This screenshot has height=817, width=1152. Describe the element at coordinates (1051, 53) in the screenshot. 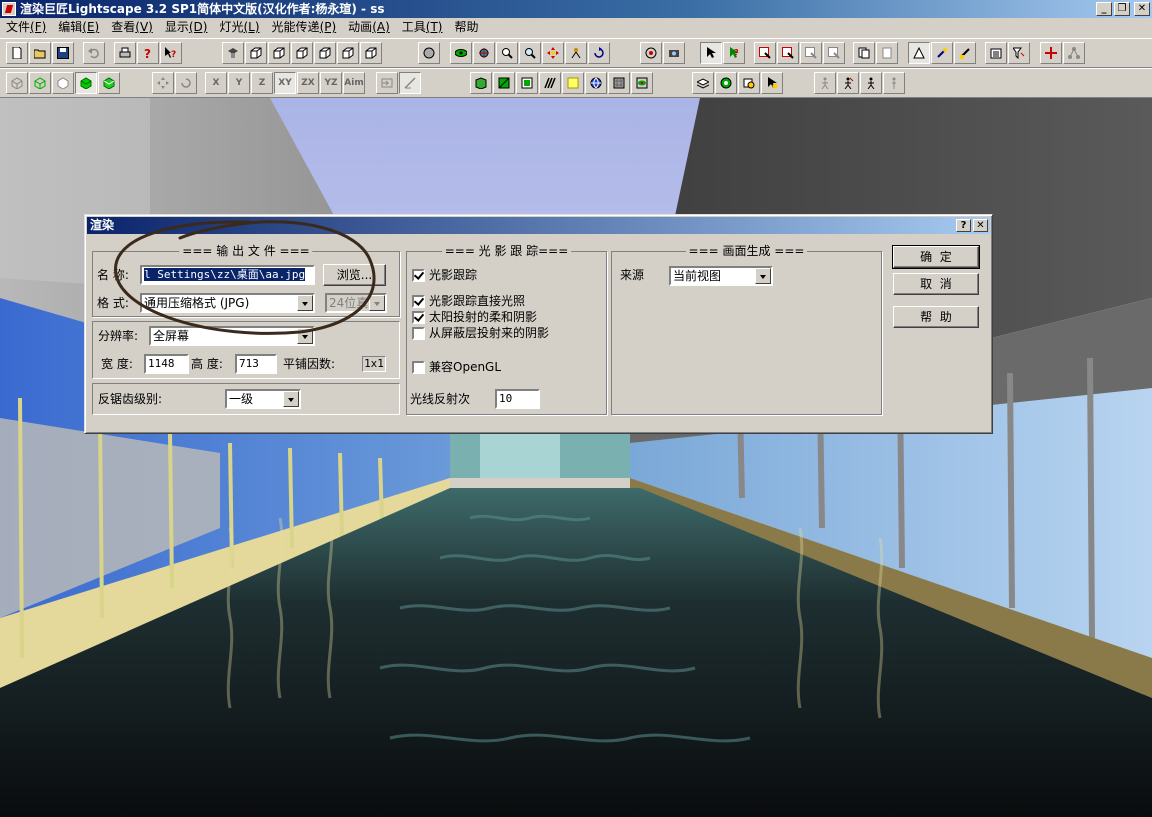

I see `move-cross-icon` at that location.